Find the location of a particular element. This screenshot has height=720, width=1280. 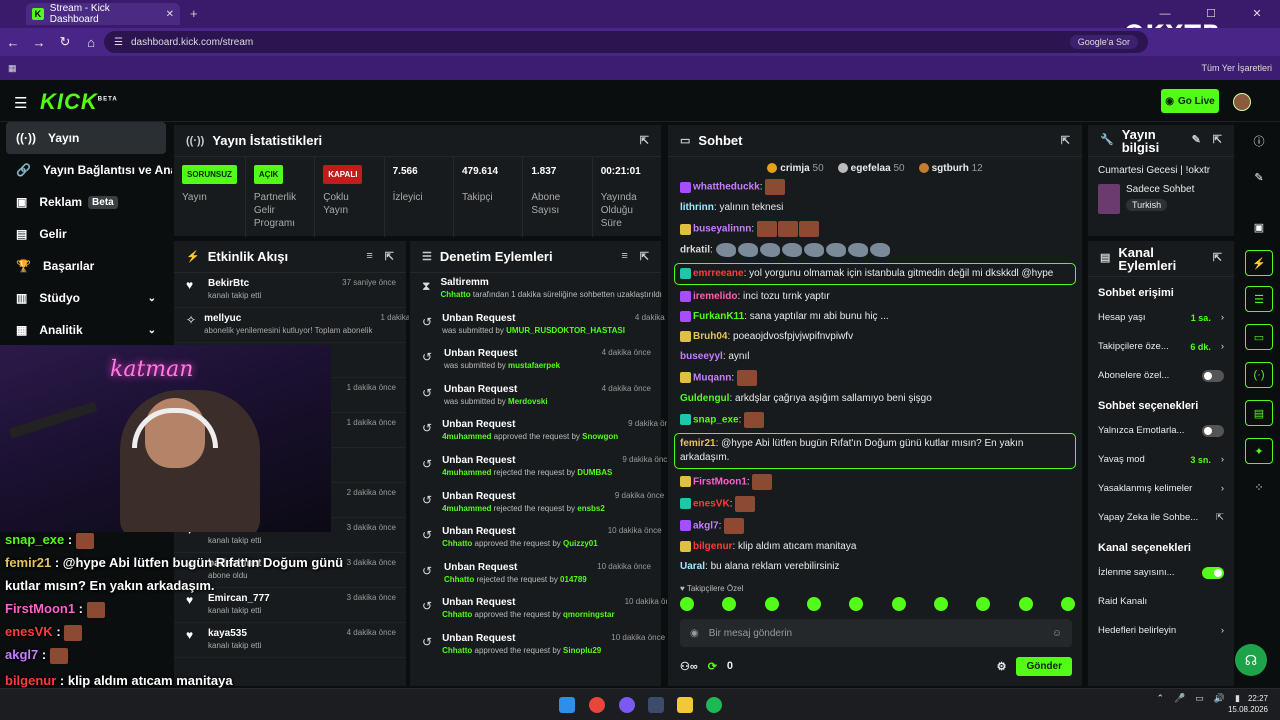

new-tab-icon: + is located at coordinates (194, 13).